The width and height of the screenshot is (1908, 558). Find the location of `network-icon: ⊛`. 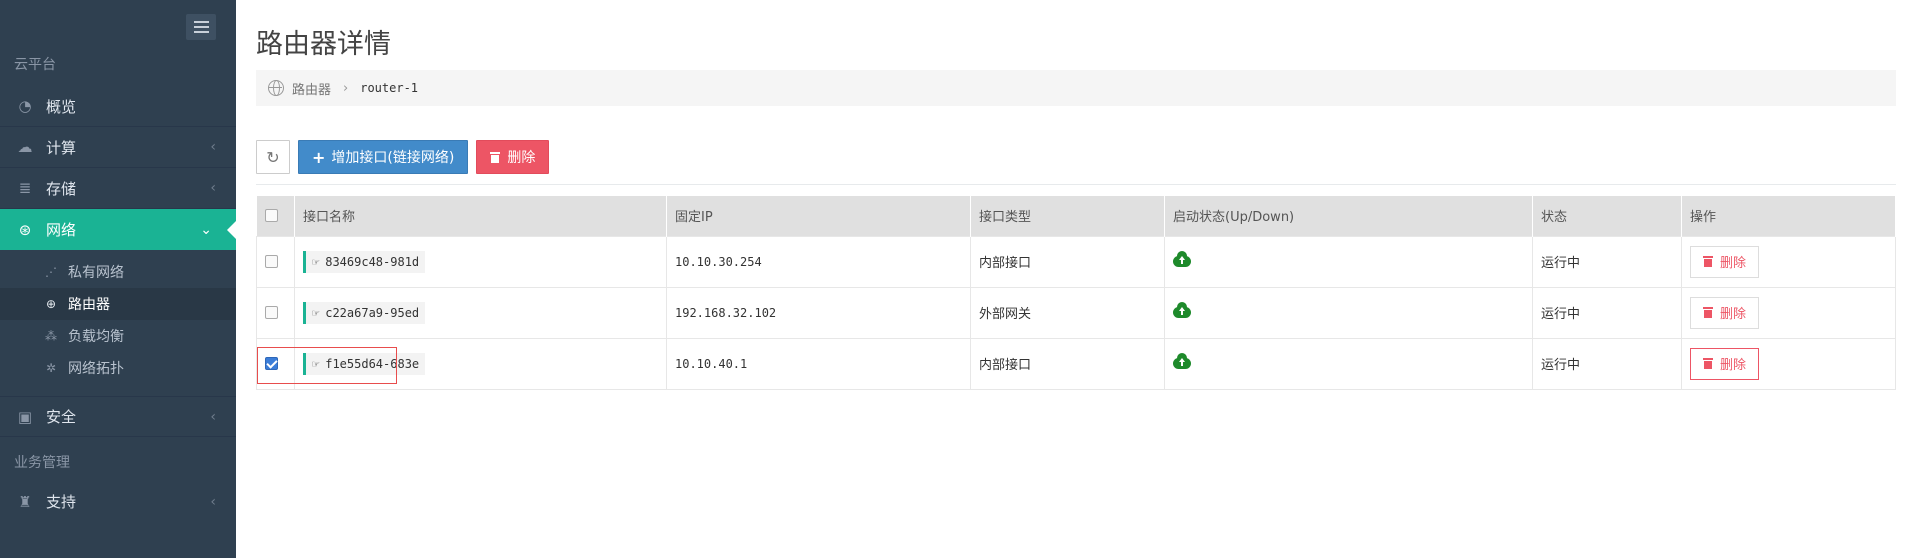

network-icon: ⊛ is located at coordinates (25, 229).